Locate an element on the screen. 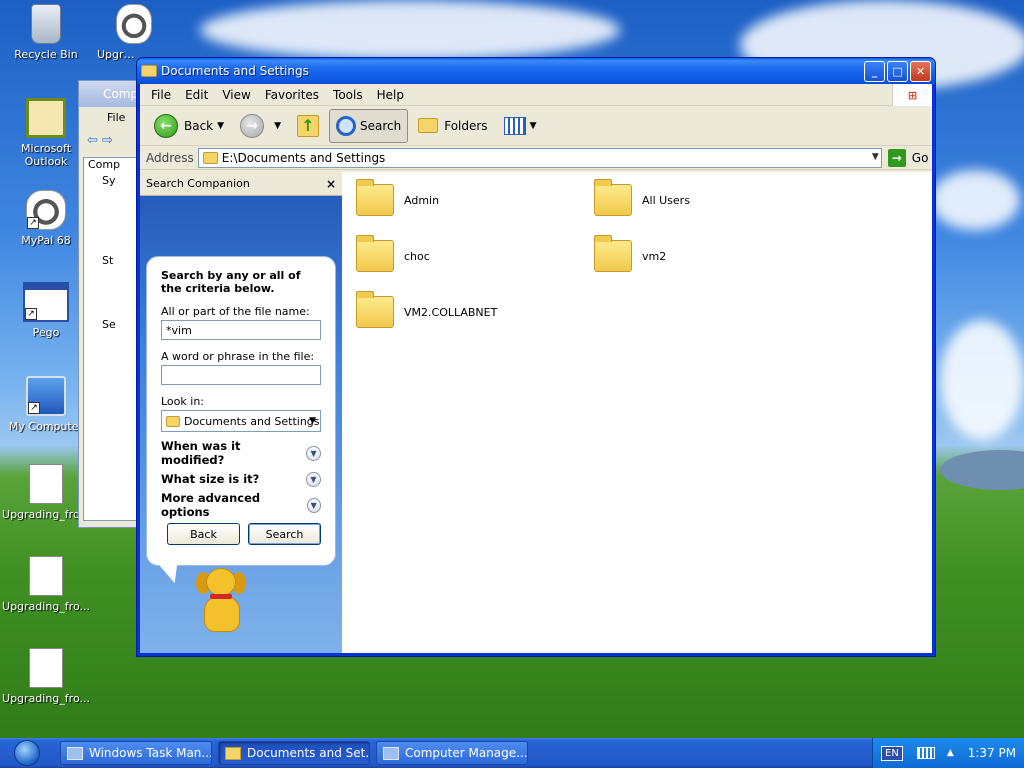  option-size: What size is it? ▼ is located at coordinates (241, 479).